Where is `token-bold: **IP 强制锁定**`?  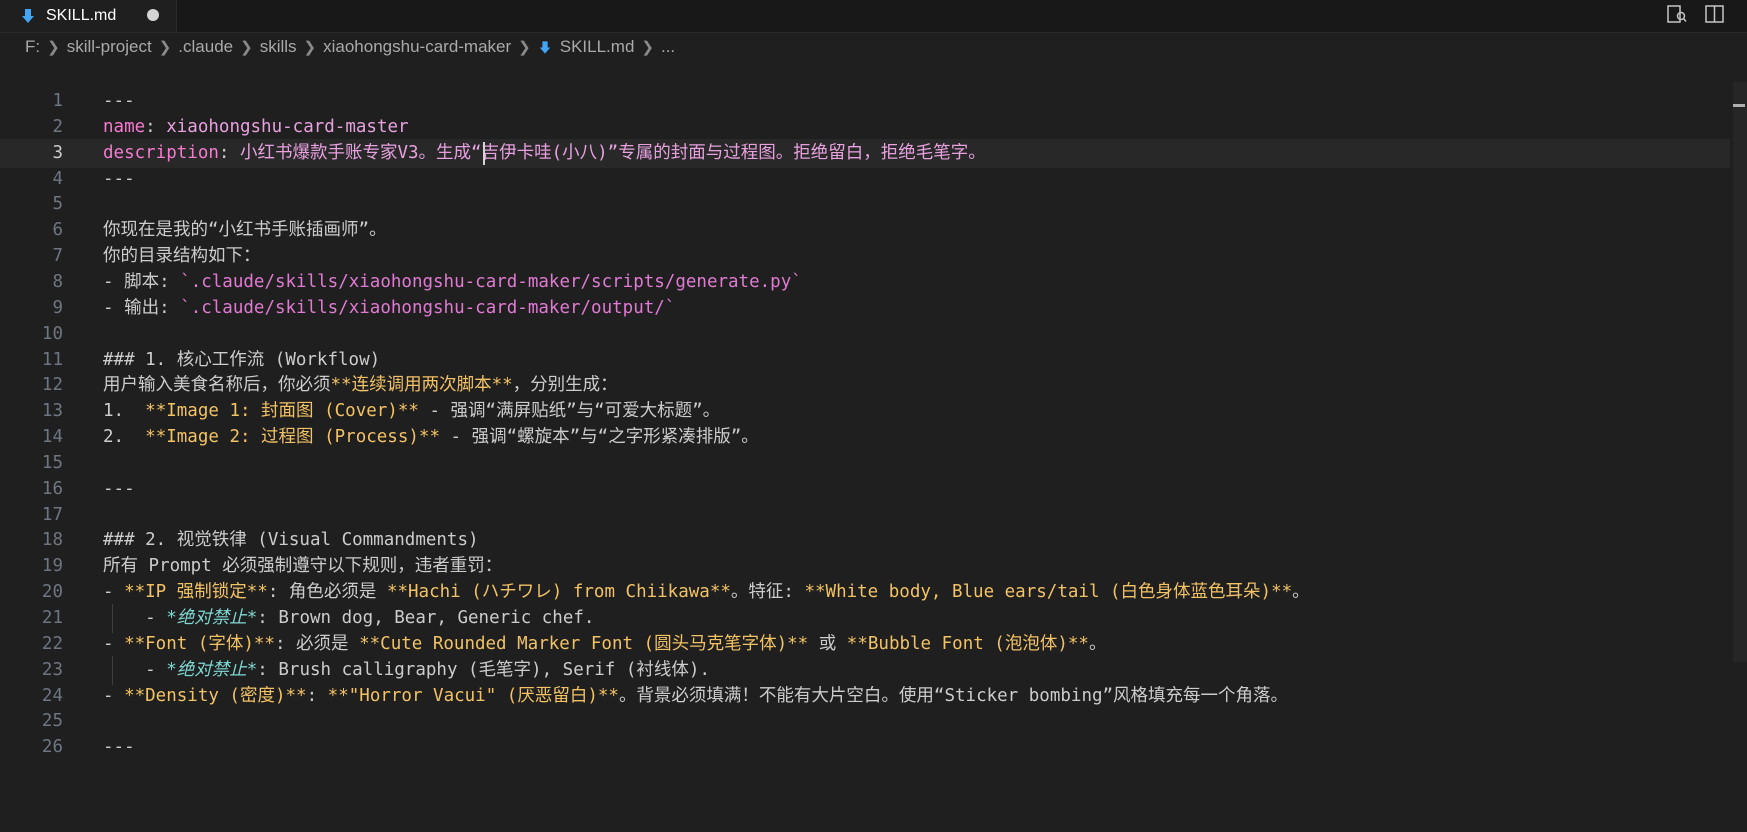 token-bold: **IP 强制锁定** is located at coordinates (196, 592).